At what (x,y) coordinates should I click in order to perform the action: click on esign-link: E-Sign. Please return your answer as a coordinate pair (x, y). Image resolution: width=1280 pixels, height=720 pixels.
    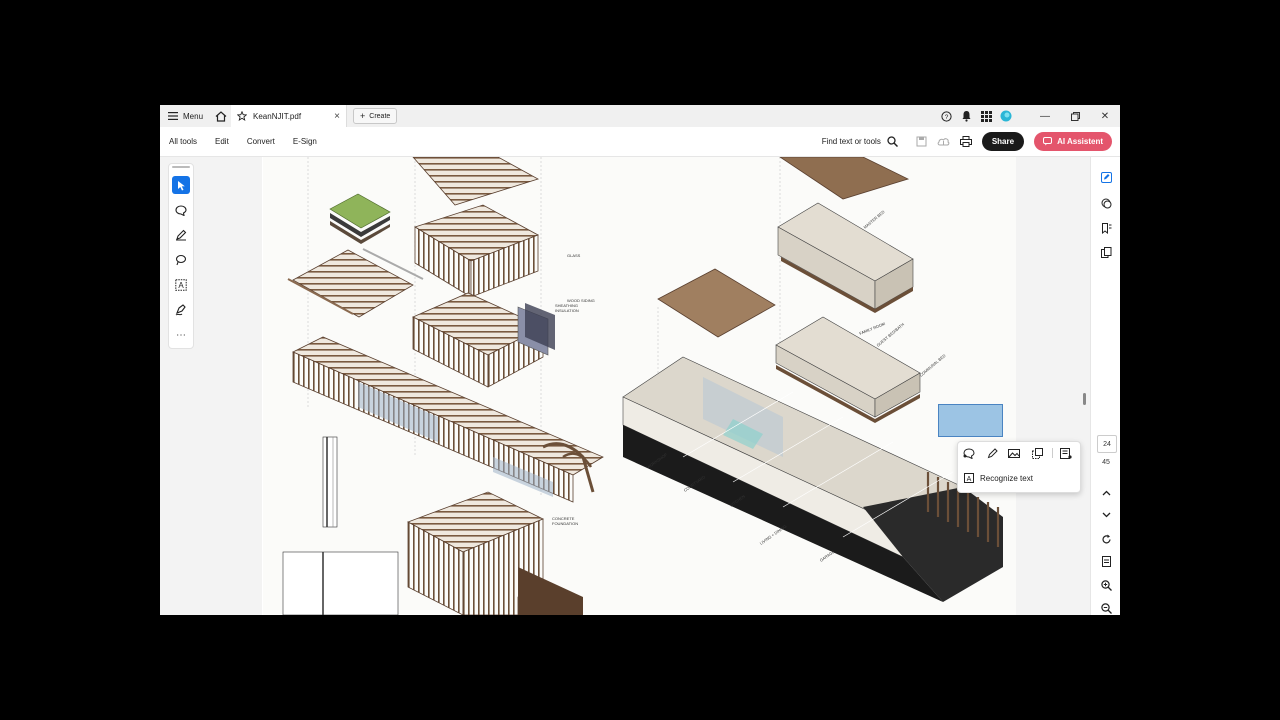
    Looking at the image, I should click on (305, 141).